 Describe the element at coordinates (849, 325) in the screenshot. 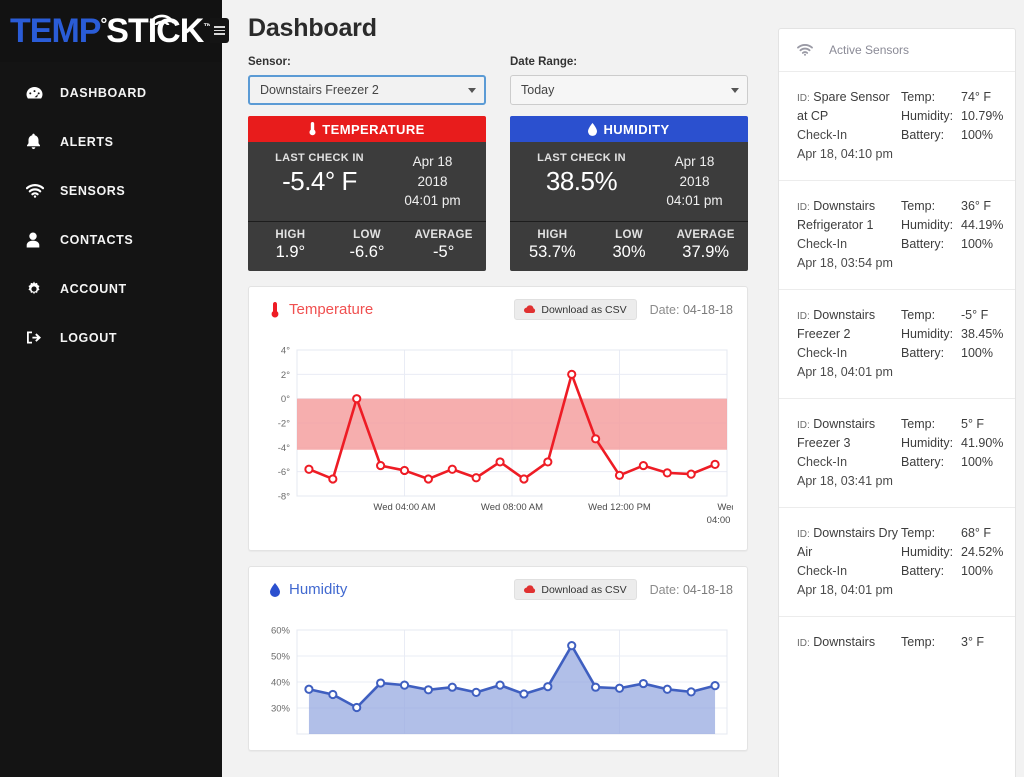

I see `sensor-id: ID: Downstairs Freezer 2` at that location.